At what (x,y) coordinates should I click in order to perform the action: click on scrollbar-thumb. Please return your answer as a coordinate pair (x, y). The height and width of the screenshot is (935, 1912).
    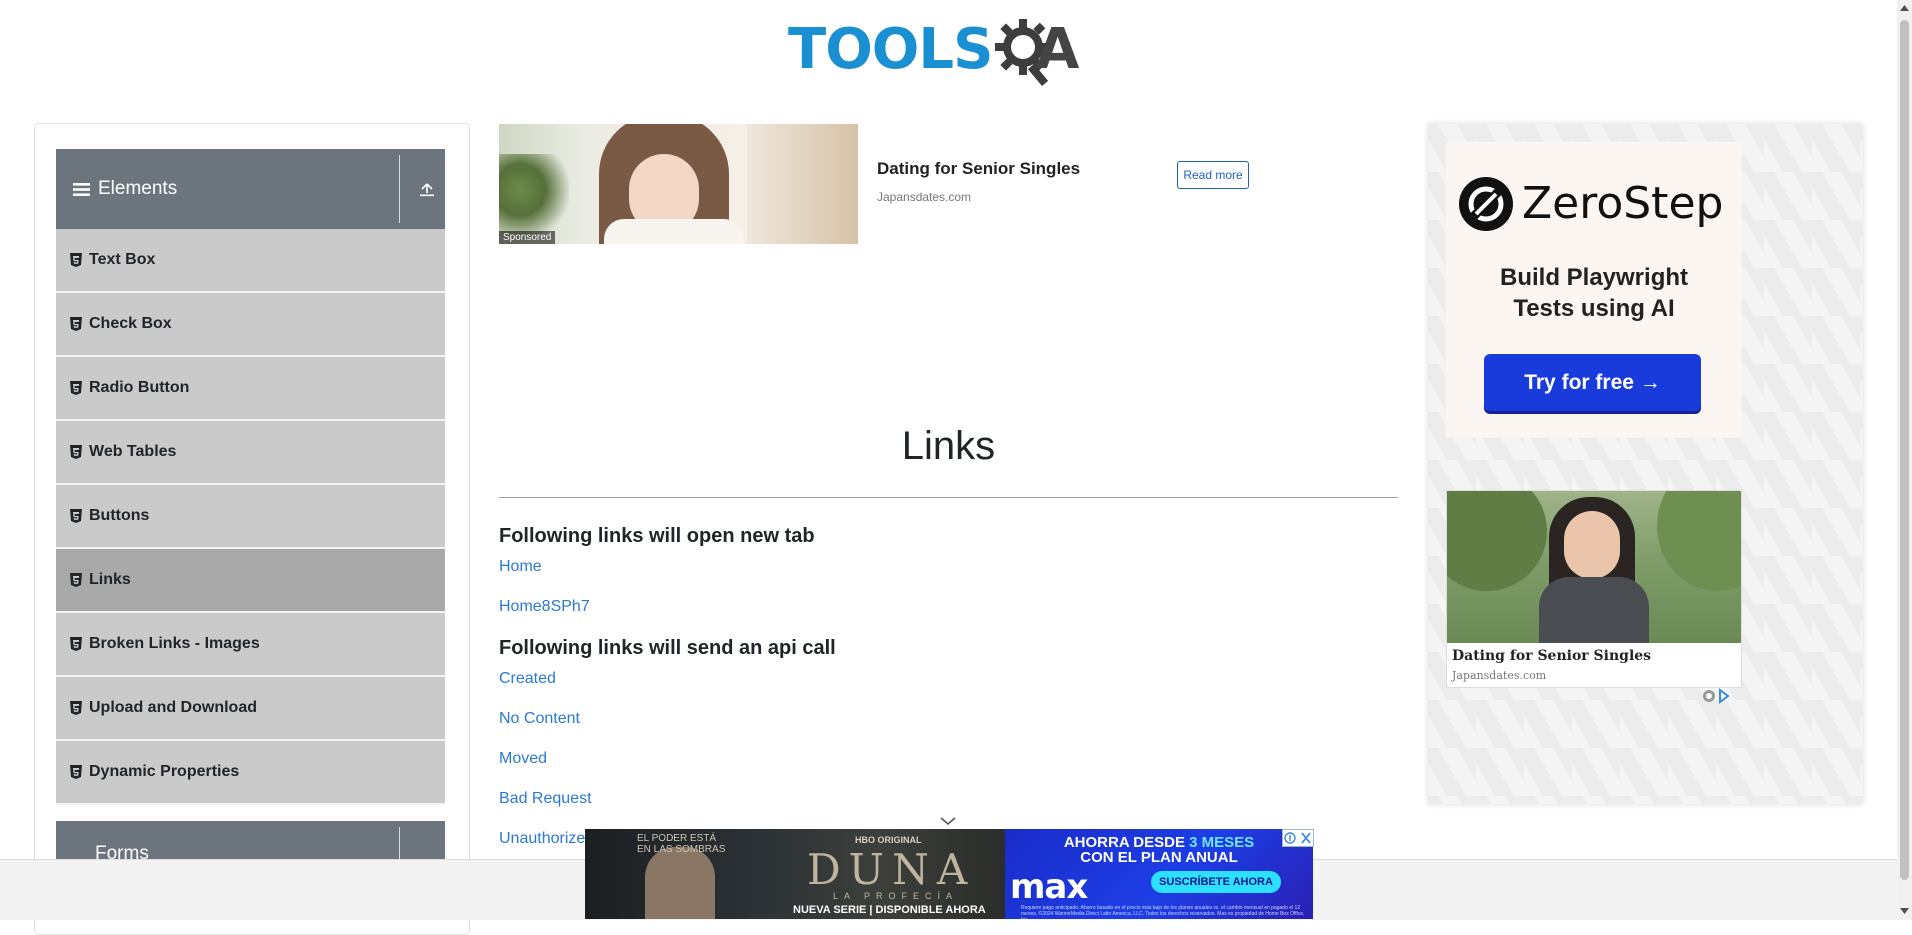
    Looking at the image, I should click on (1904, 450).